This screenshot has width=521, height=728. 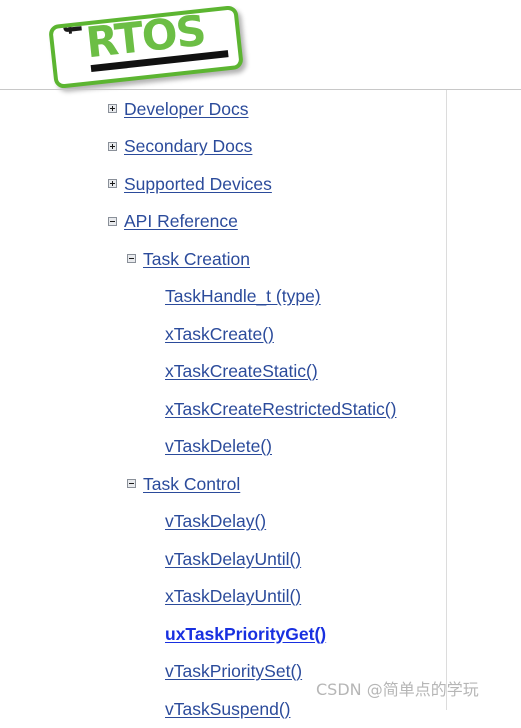 I want to click on tree-item-link: vTaskSuspend(), so click(x=227, y=709).